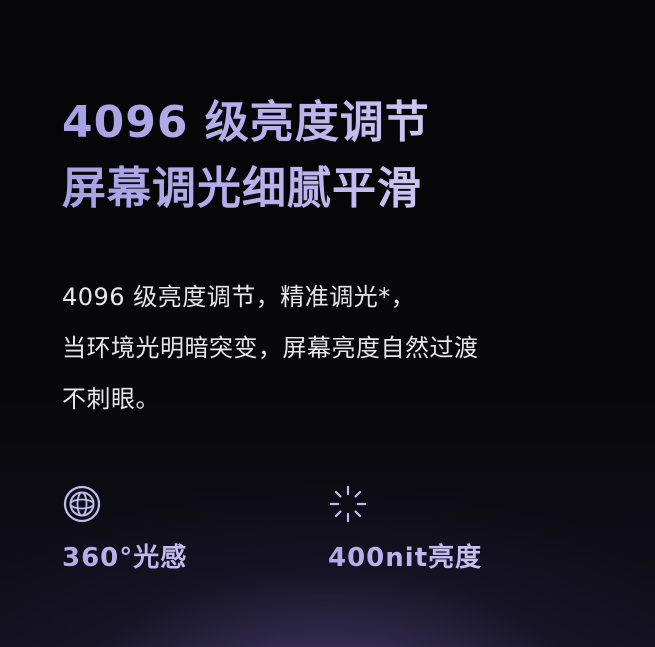 The width and height of the screenshot is (655, 647). I want to click on headline-line-1: 4096 级亮度调节, so click(342, 123).